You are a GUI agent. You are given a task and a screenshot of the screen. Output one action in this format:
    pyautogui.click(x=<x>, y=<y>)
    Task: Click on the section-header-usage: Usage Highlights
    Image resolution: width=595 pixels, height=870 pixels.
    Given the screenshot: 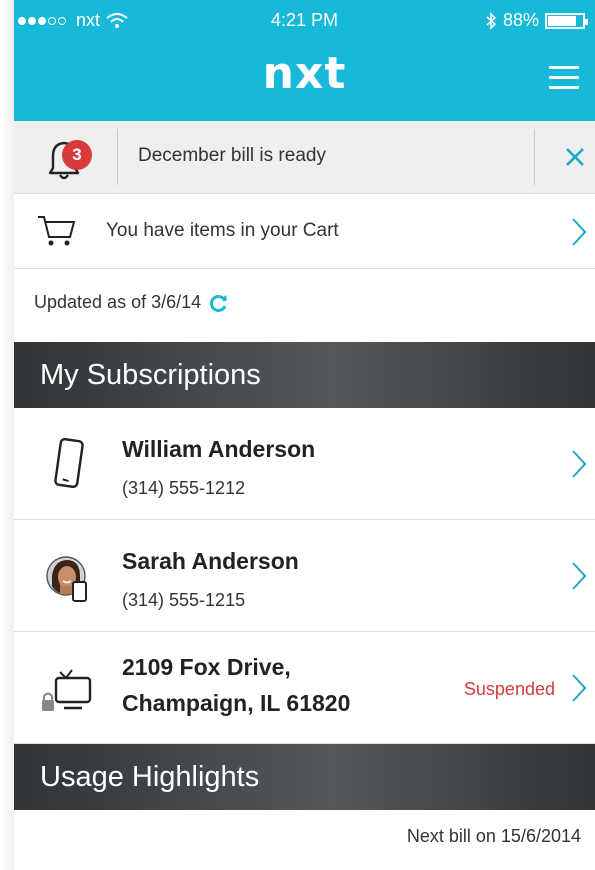 What is the action you would take?
    pyautogui.click(x=304, y=777)
    